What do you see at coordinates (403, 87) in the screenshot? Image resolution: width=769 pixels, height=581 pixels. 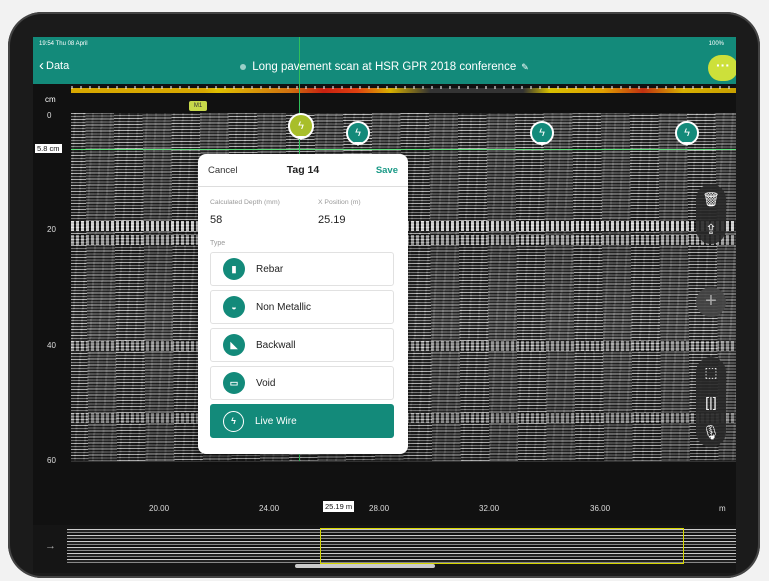 I see `strip-ticks` at bounding box center [403, 87].